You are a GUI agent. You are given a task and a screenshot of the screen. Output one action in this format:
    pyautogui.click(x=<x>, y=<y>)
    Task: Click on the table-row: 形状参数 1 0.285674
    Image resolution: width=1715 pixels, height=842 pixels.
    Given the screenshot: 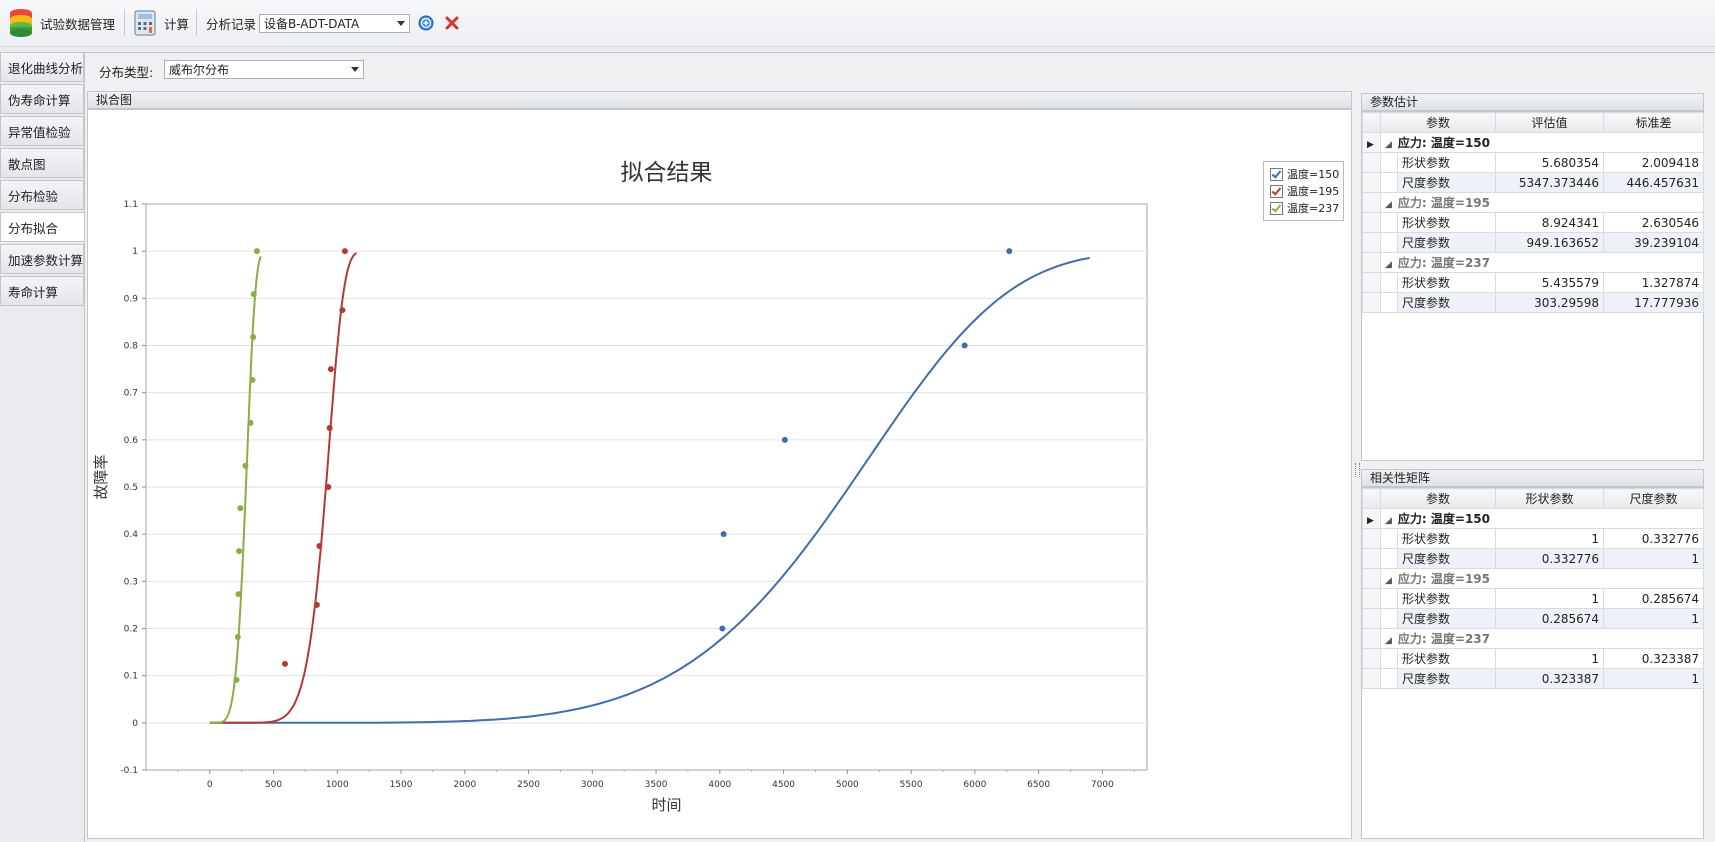 What is the action you would take?
    pyautogui.click(x=1533, y=598)
    